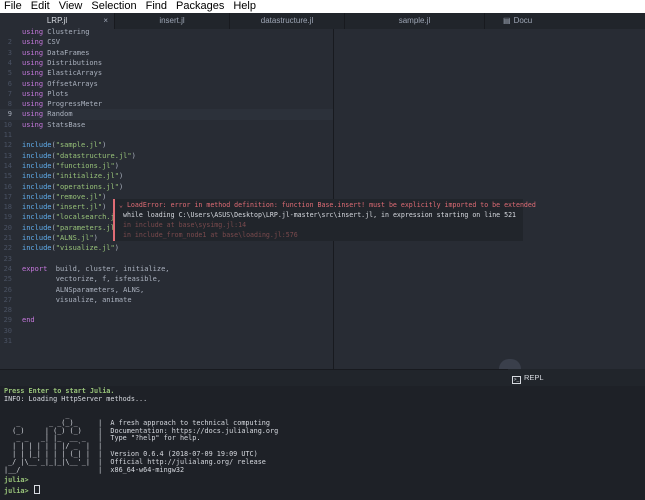 This screenshot has width=645, height=500. I want to click on code-line: 9 using Random, so click(166, 114).